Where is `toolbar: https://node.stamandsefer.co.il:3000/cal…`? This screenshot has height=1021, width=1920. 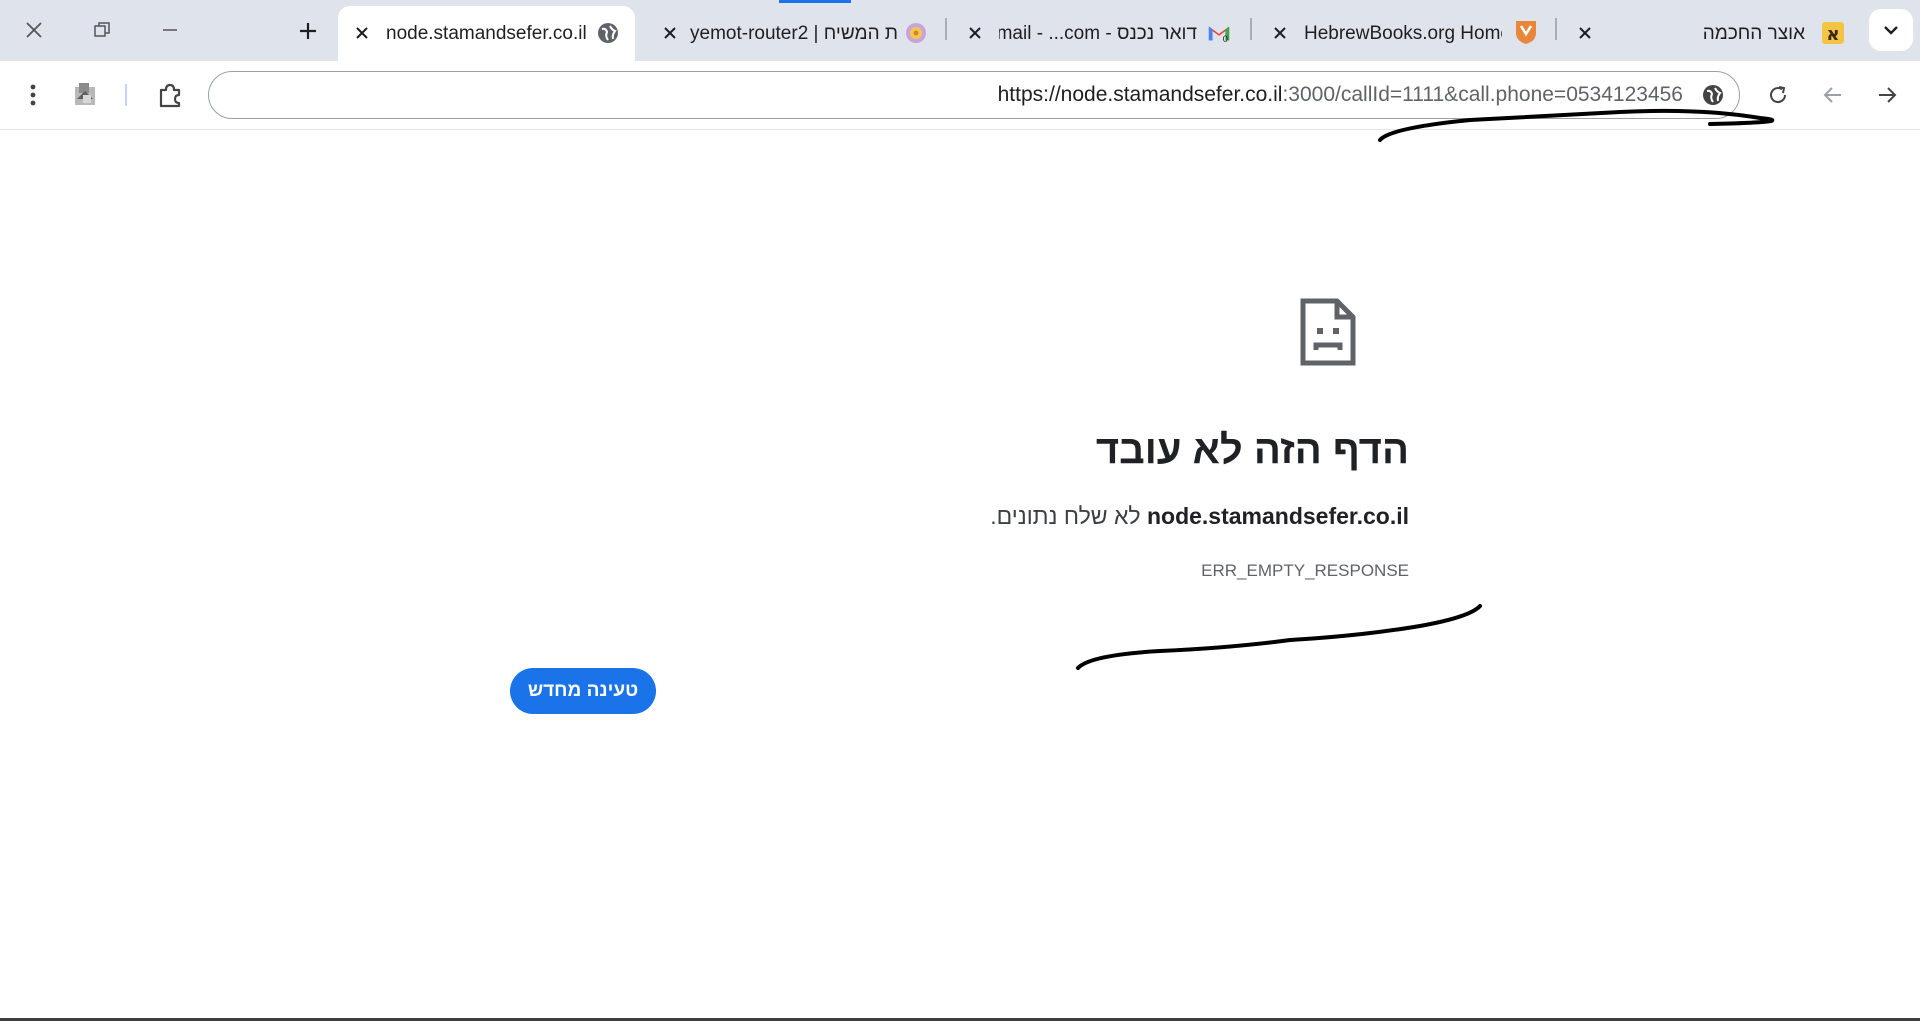
toolbar: https://node.stamandsefer.co.il:3000/cal… is located at coordinates (960, 95).